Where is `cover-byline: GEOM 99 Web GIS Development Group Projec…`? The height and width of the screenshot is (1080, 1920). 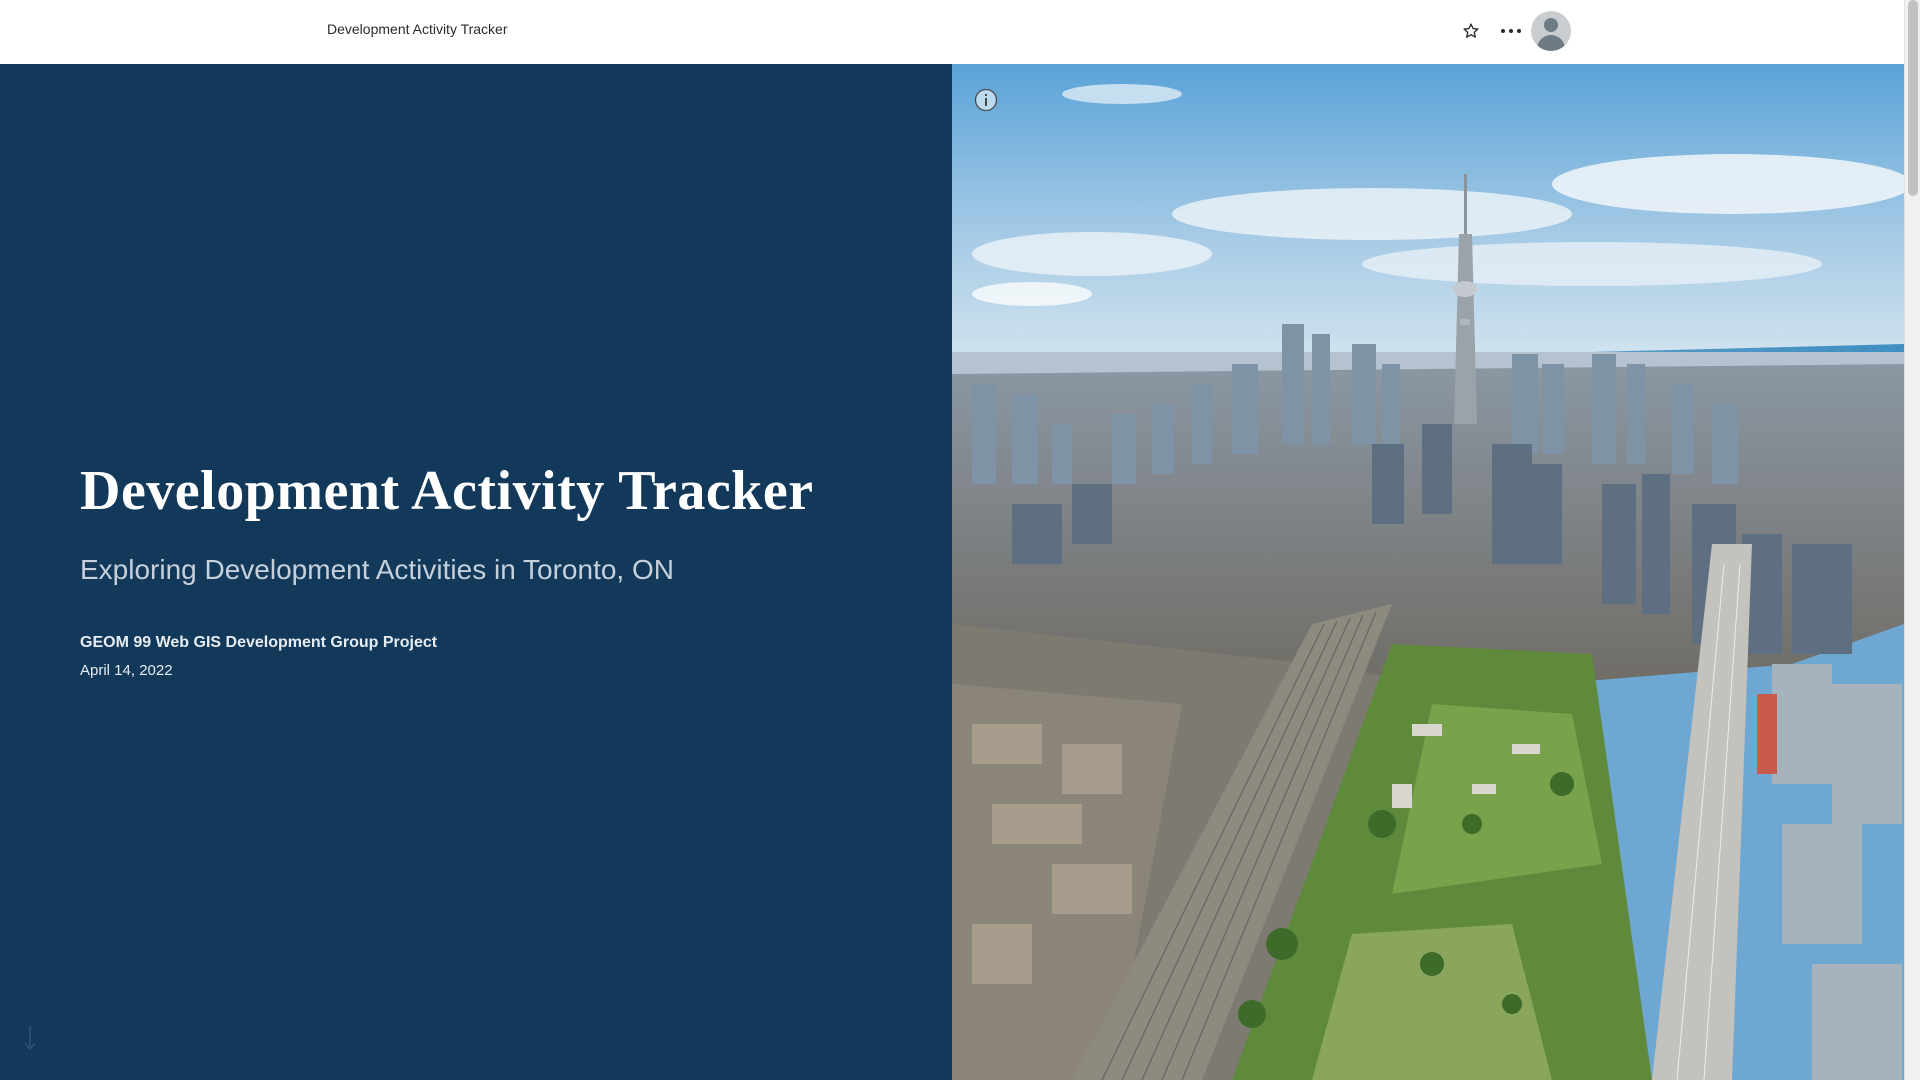 cover-byline: GEOM 99 Web GIS Development Group Projec… is located at coordinates (259, 642).